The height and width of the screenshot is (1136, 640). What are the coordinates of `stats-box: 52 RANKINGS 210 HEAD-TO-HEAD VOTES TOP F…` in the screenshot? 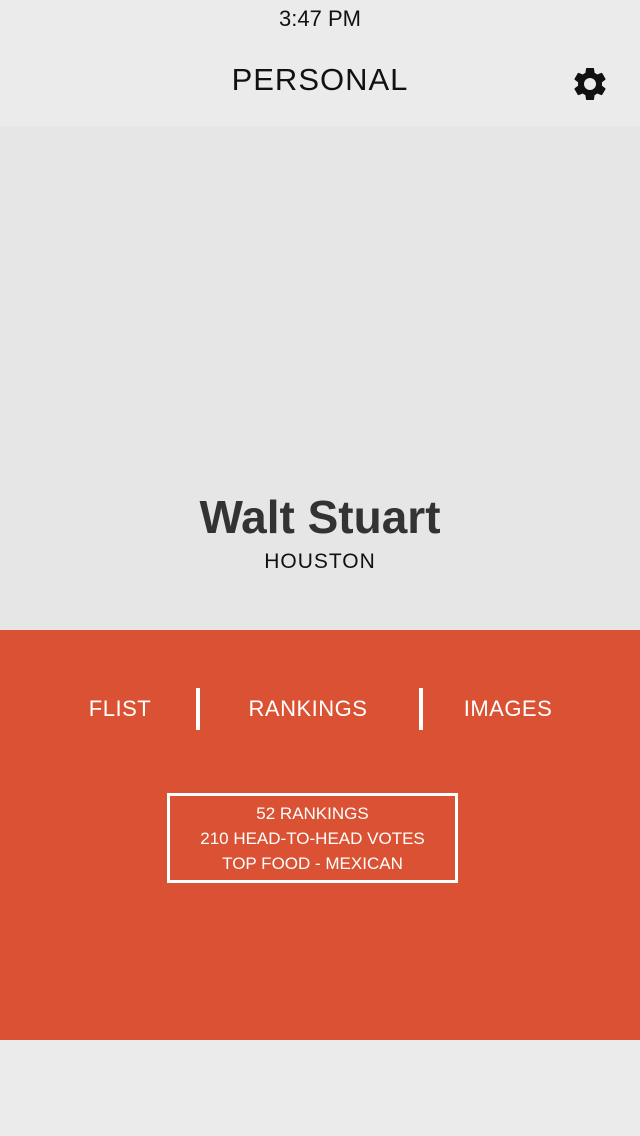 It's located at (312, 838).